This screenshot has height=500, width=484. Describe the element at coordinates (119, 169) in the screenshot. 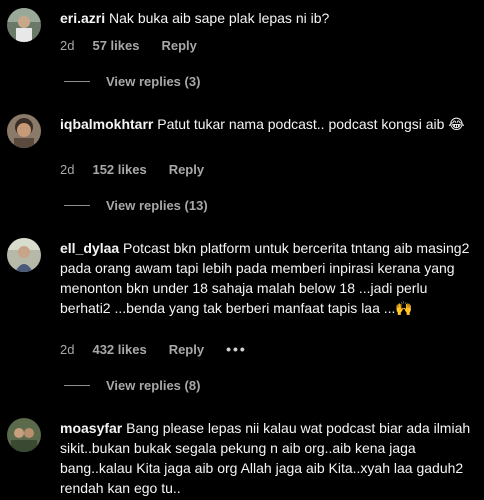

I see `comment-likes: 152 likes` at that location.